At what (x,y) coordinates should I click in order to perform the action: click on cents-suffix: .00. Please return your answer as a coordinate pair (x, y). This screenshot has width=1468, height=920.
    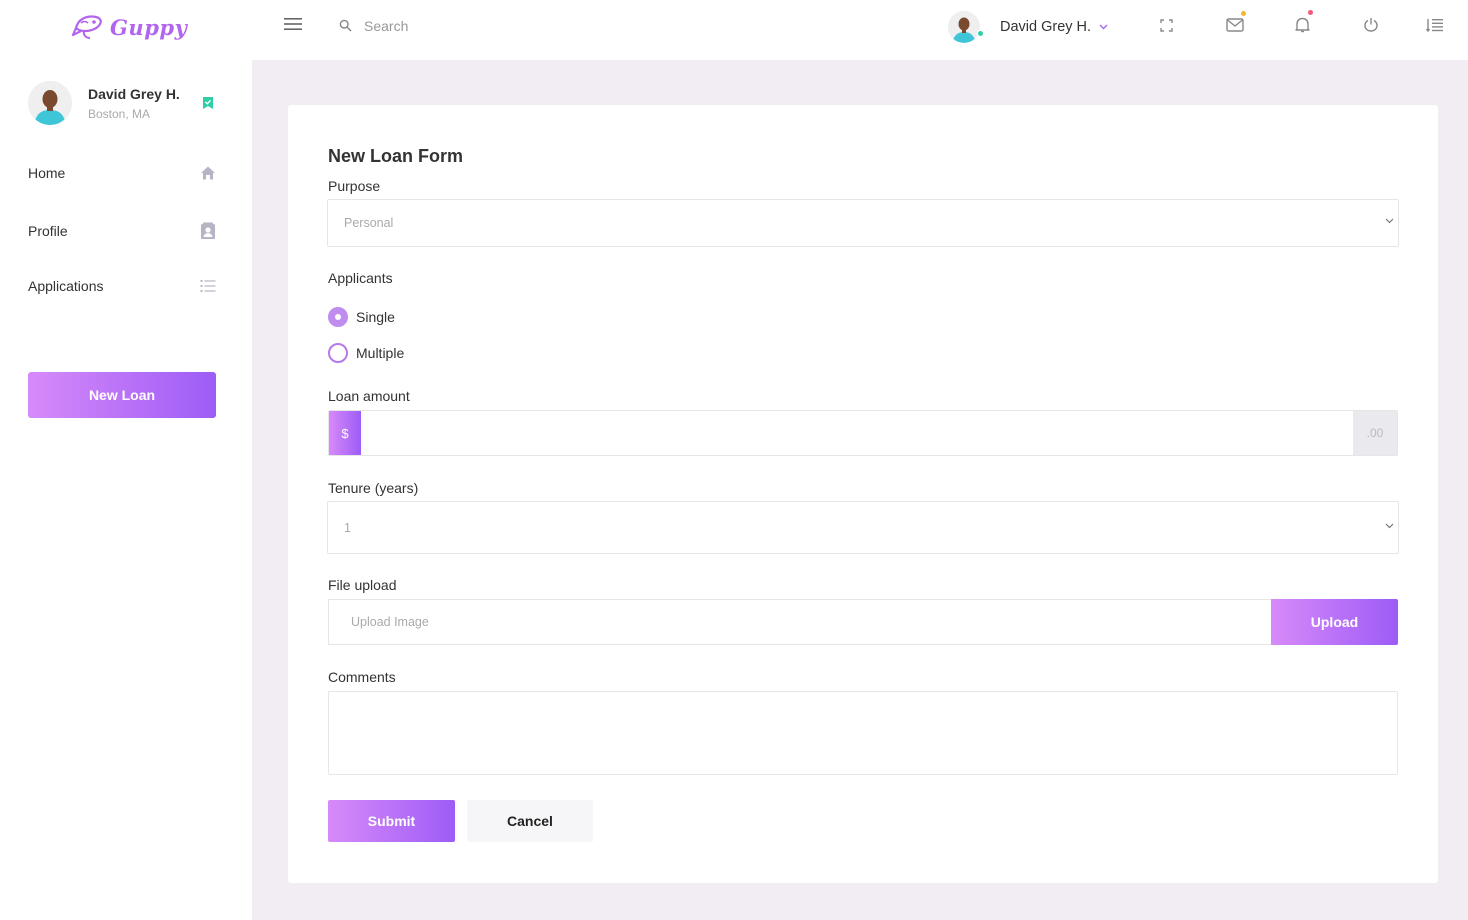
    Looking at the image, I should click on (1375, 433).